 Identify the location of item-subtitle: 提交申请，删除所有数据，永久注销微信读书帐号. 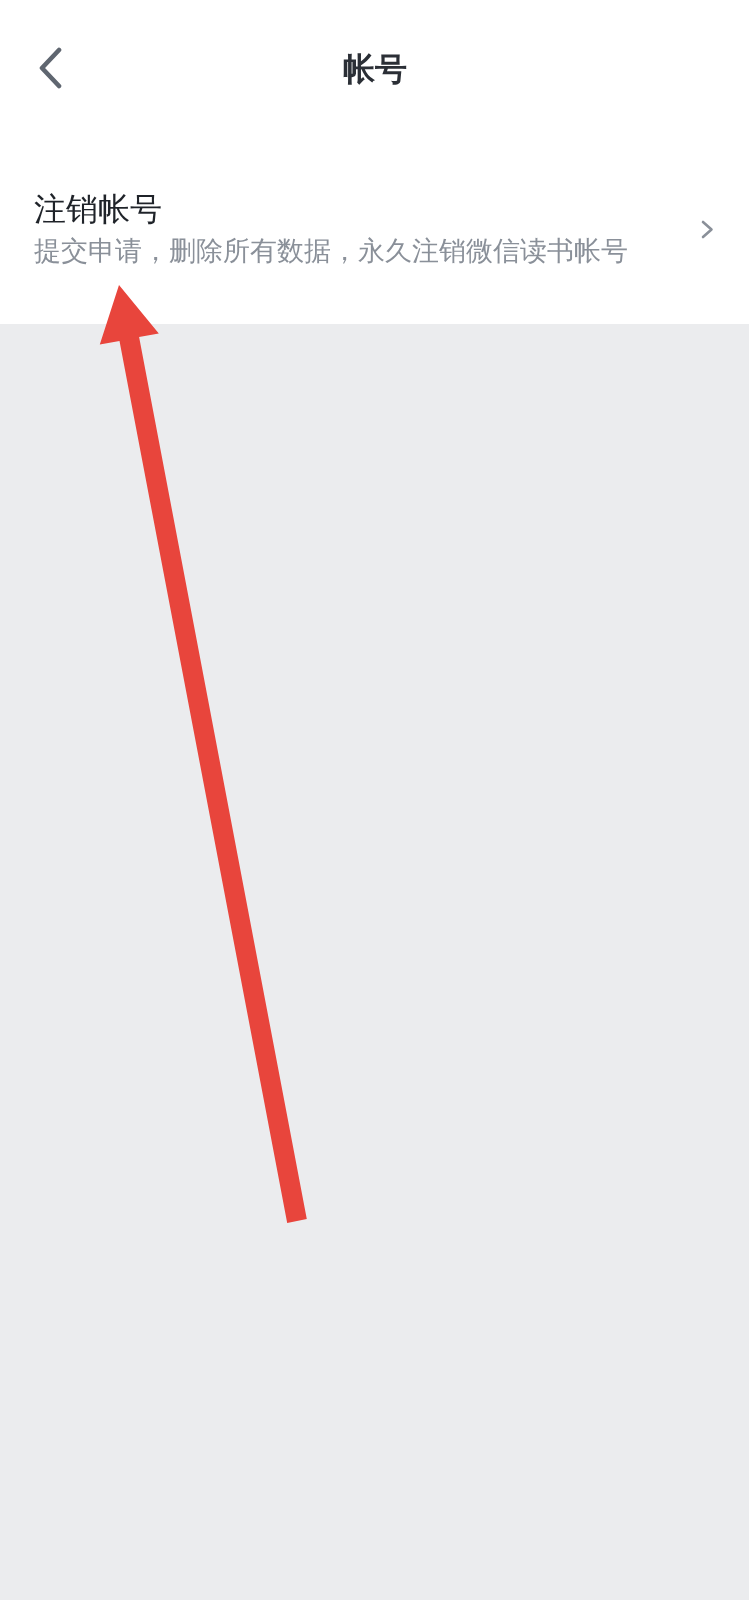
(331, 251).